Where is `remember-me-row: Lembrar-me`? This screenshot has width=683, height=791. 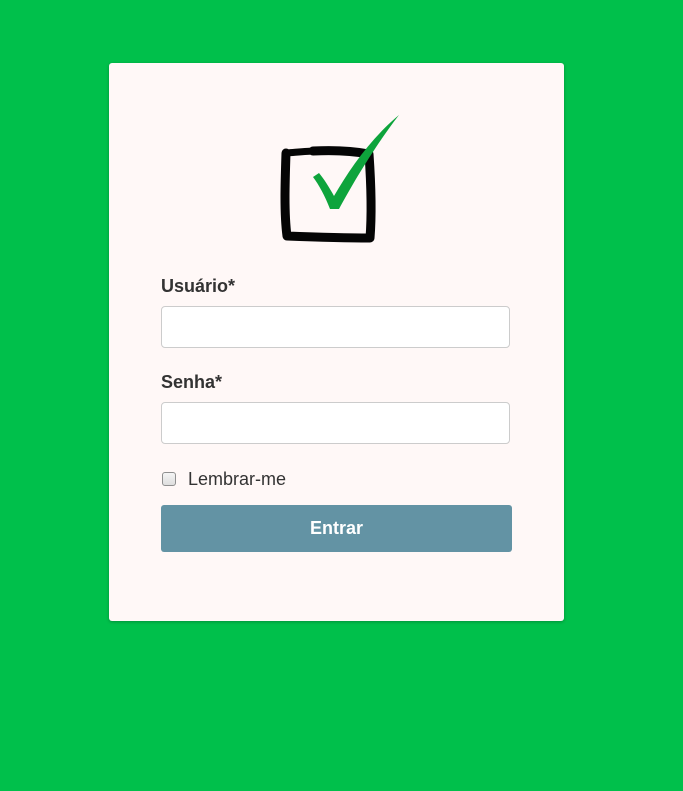 remember-me-row: Lembrar-me is located at coordinates (223, 479).